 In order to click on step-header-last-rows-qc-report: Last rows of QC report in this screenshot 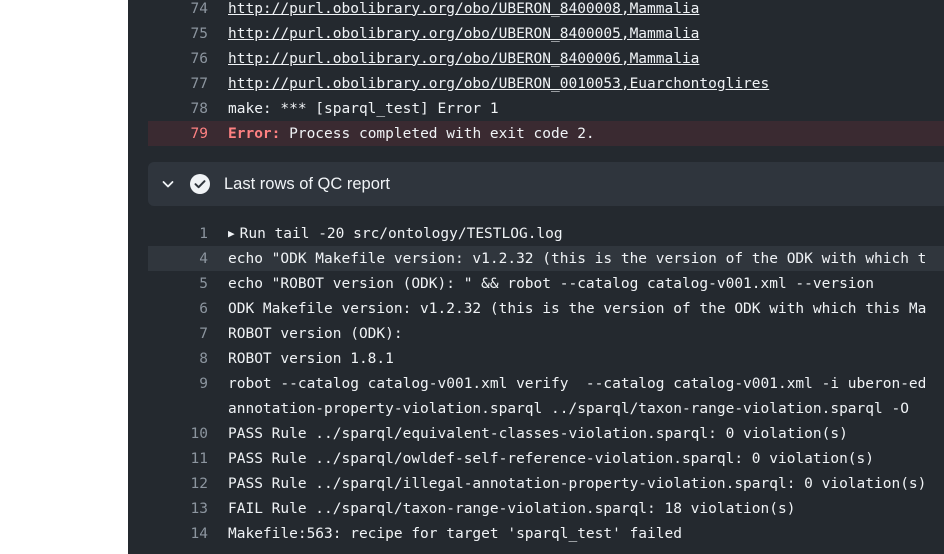, I will do `click(546, 184)`.